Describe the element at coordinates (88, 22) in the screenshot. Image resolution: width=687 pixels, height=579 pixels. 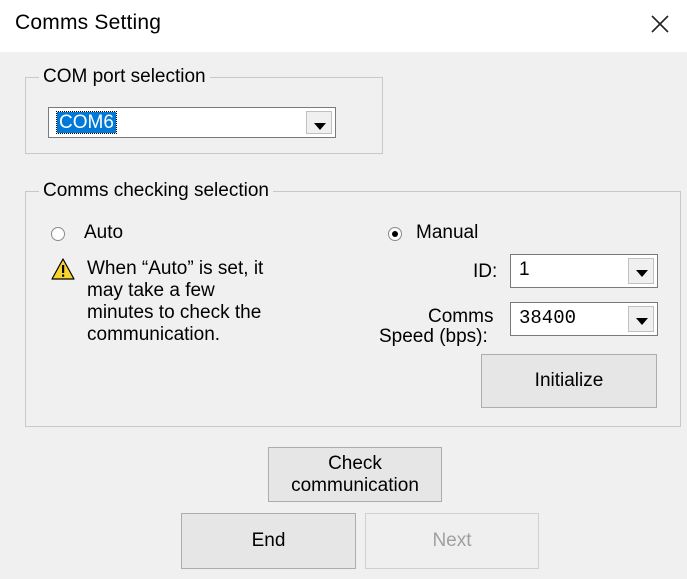
I see `window-title: Comms Setting` at that location.